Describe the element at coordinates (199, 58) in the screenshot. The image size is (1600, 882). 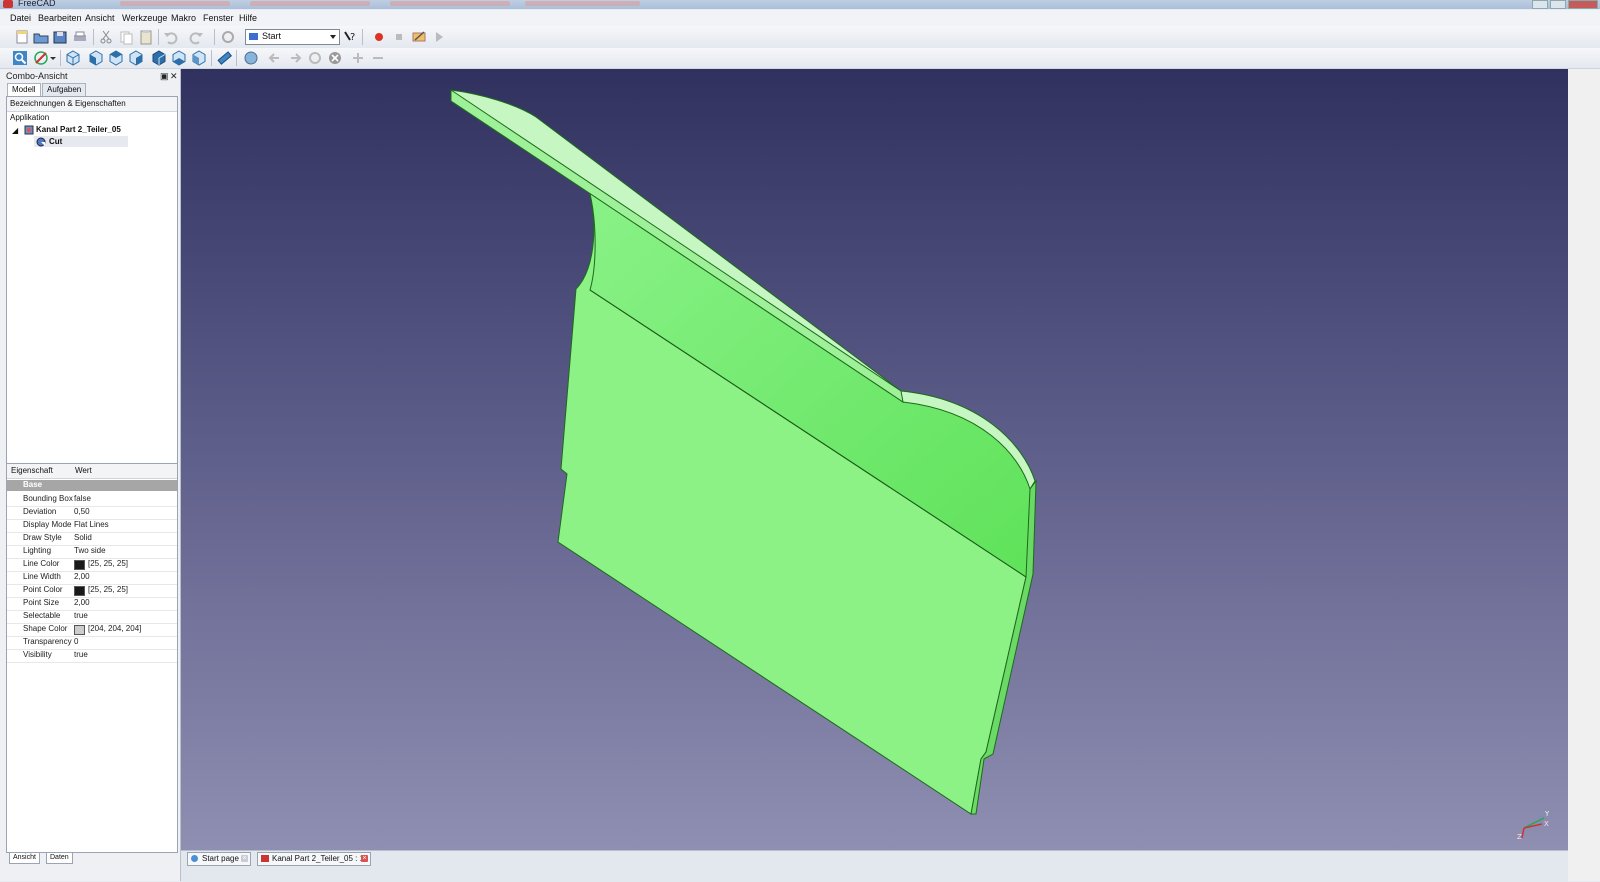
I see `view-left-icon` at that location.